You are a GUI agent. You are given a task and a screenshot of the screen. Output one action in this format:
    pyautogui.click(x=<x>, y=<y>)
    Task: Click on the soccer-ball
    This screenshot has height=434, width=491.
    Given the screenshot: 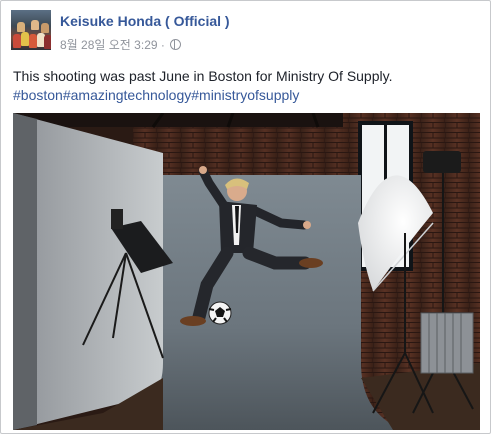 What is the action you would take?
    pyautogui.click(x=220, y=313)
    